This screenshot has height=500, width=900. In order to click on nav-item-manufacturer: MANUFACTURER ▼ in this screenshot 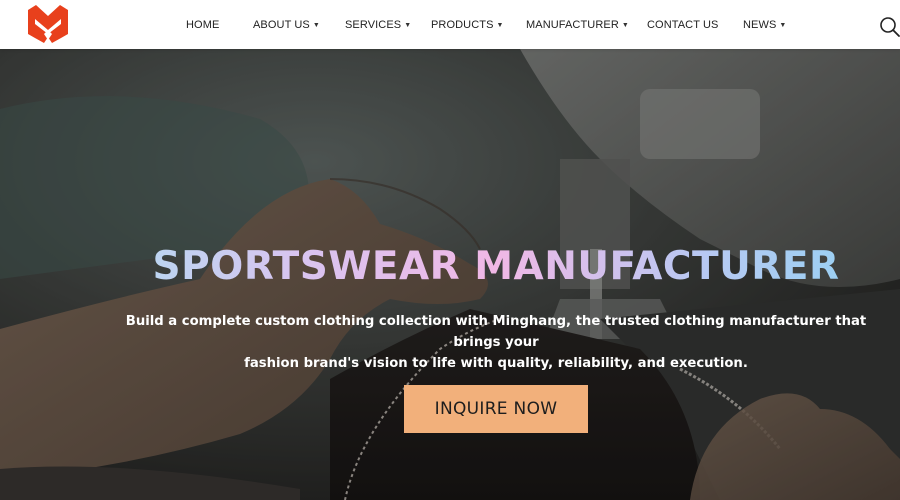, I will do `click(577, 25)`.